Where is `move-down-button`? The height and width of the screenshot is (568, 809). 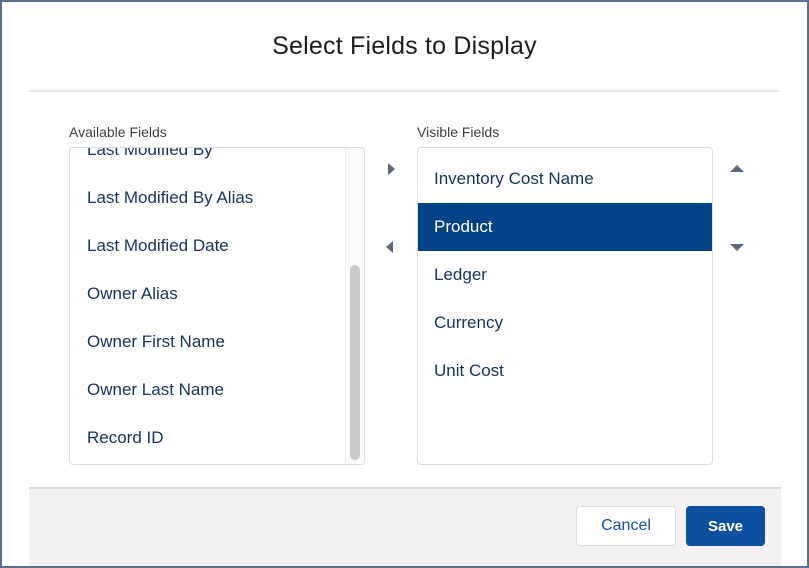
move-down-button is located at coordinates (737, 247).